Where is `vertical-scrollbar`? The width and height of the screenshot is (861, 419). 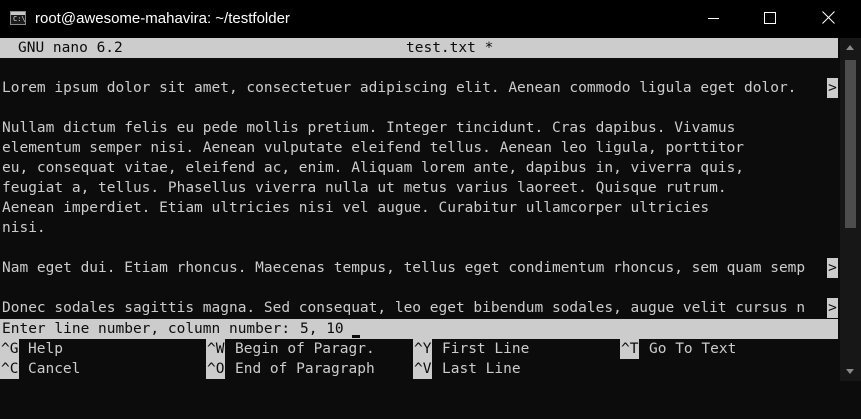
vertical-scrollbar is located at coordinates (850, 209).